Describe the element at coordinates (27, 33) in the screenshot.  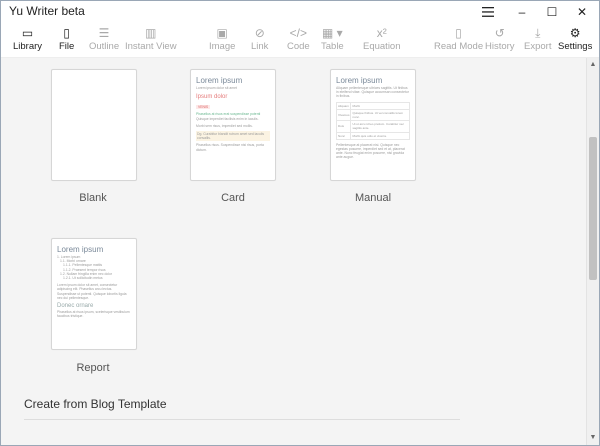
I see `library-icon: ▭` at that location.